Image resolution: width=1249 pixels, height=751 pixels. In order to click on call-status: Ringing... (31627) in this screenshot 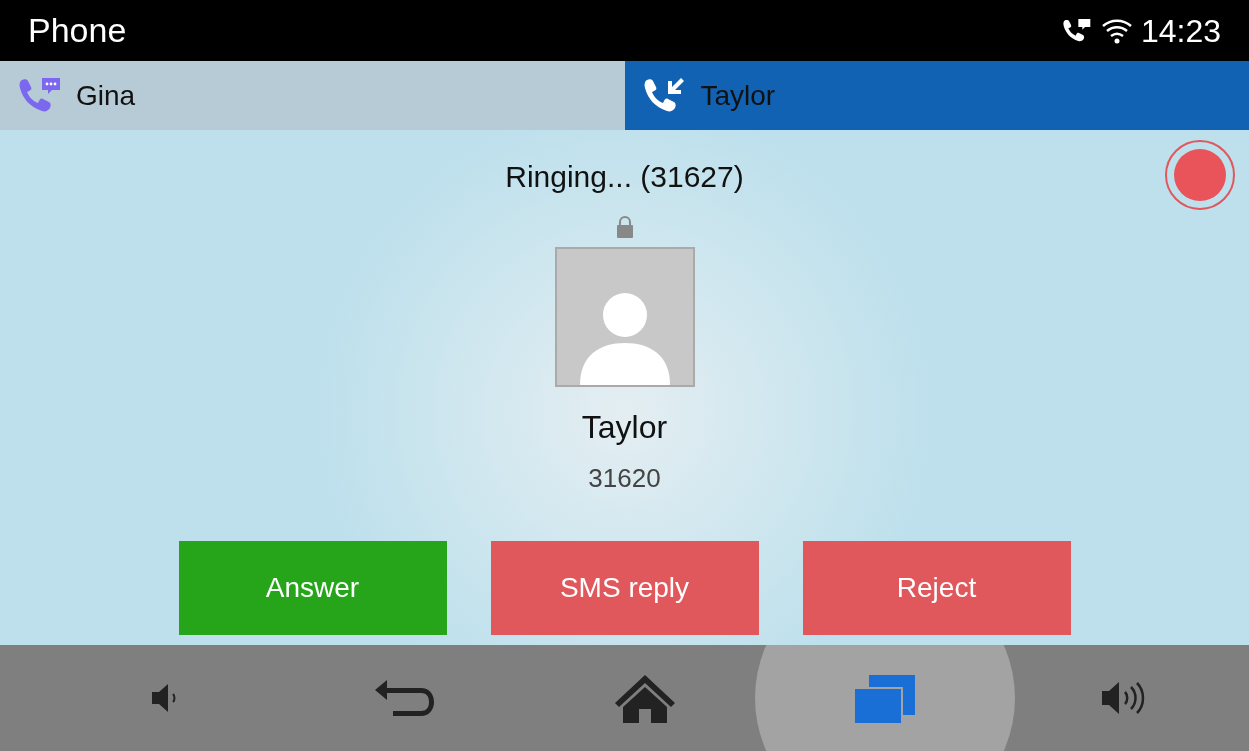, I will do `click(624, 177)`.